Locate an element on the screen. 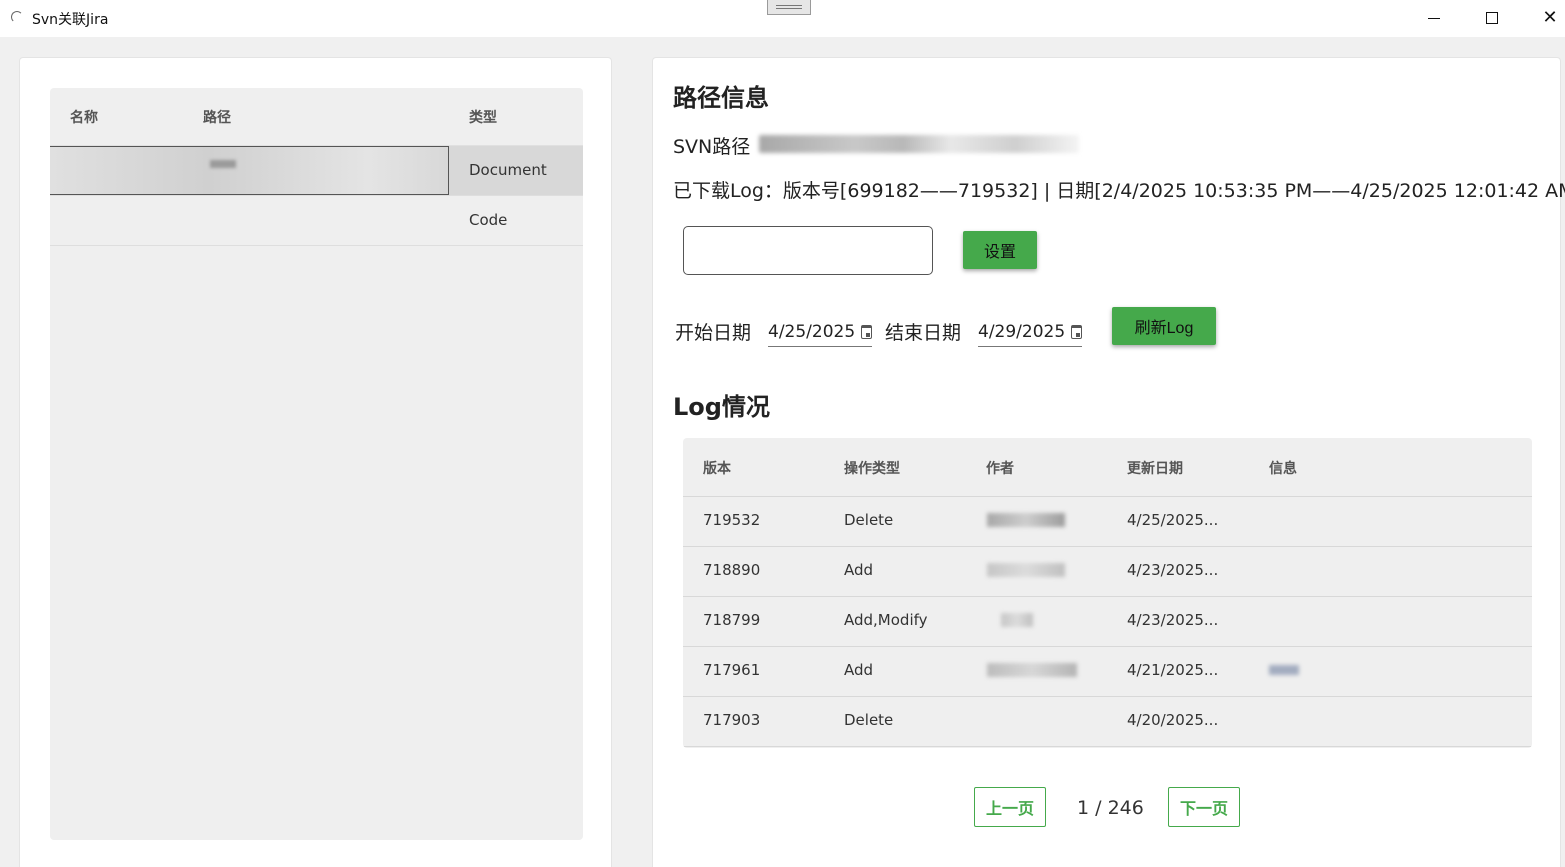 The image size is (1565, 867). page-indicator: 1 / 246 is located at coordinates (1110, 808).